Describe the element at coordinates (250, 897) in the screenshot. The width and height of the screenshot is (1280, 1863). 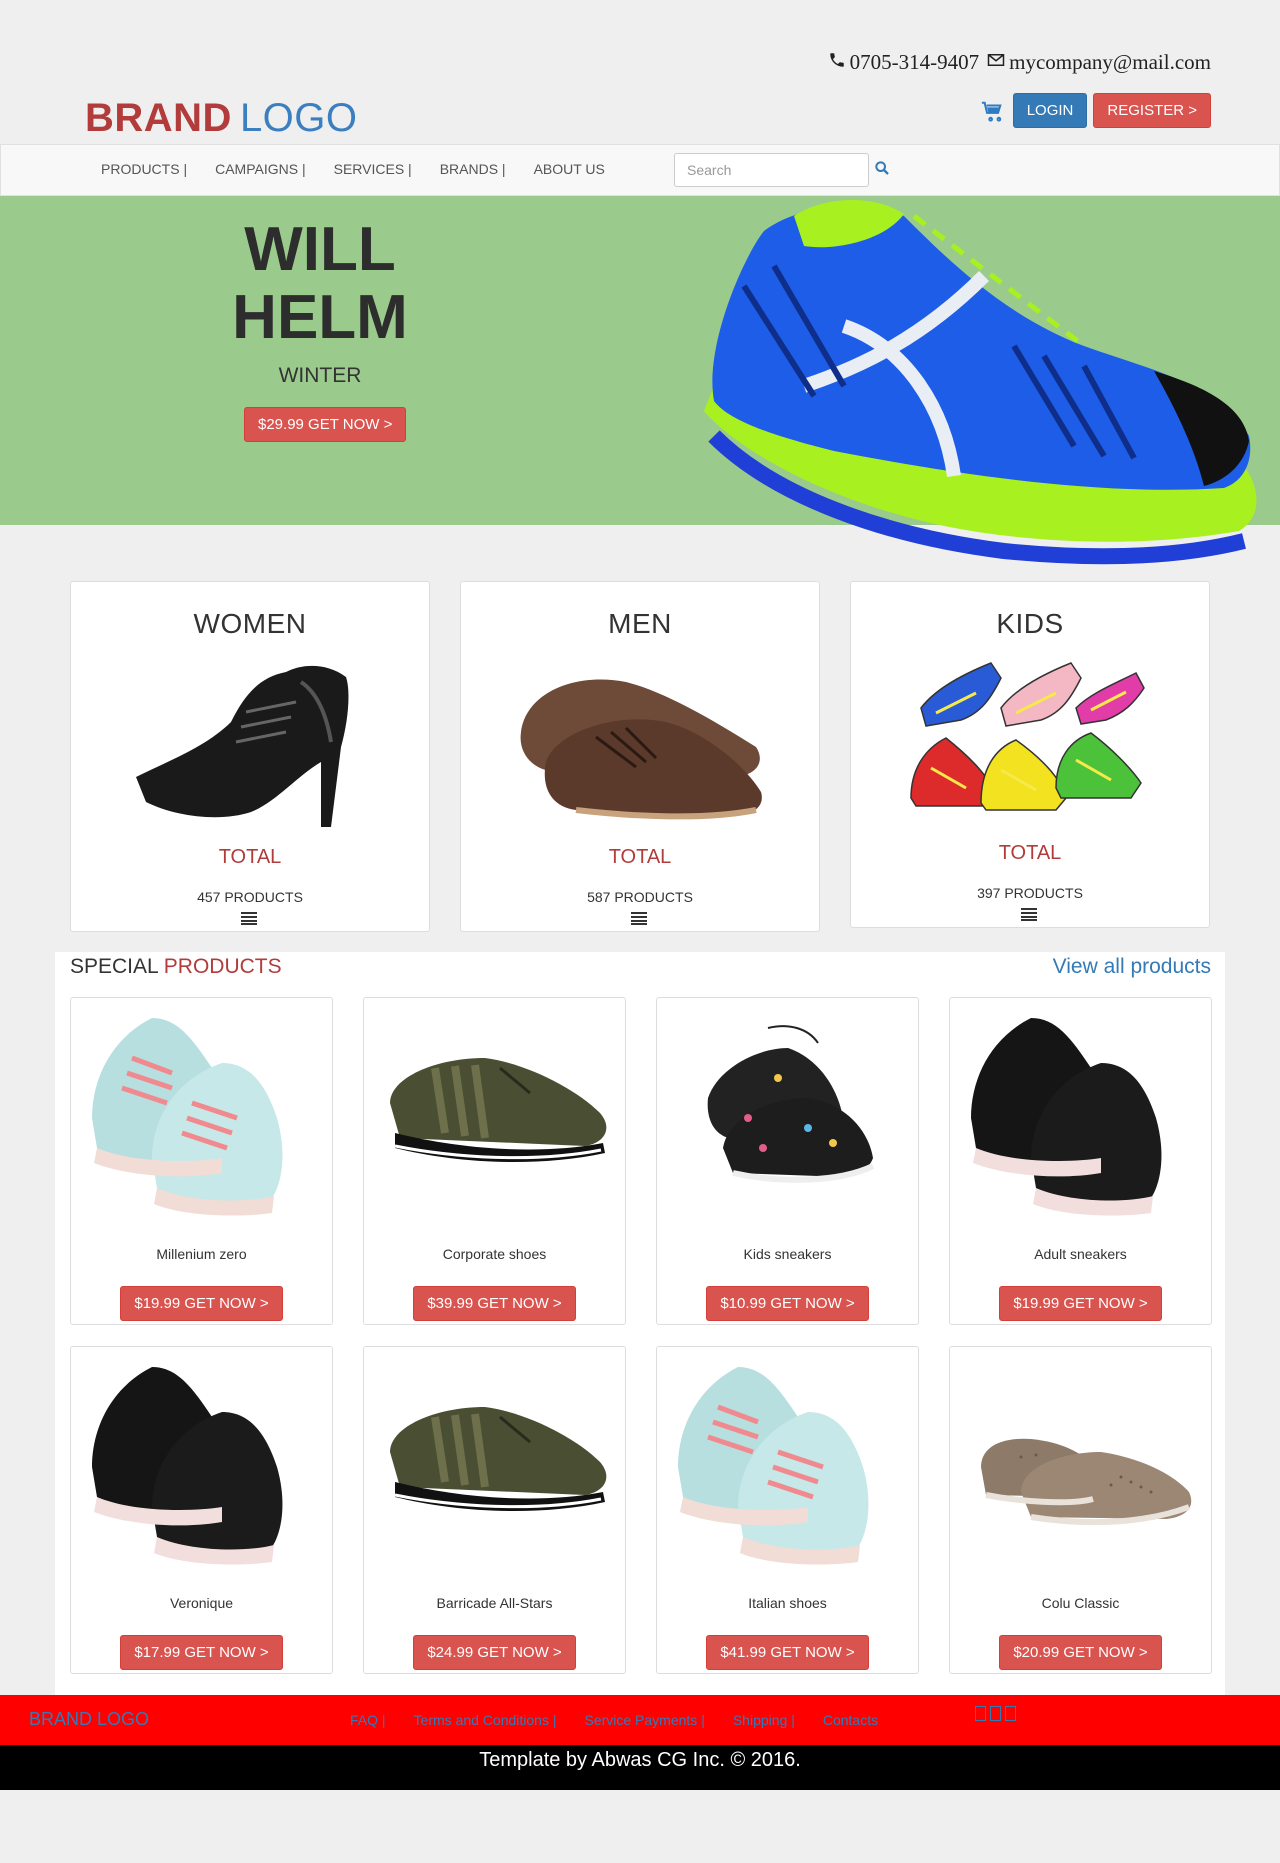
I see `category-product-count: 457 PRODUCTS` at that location.